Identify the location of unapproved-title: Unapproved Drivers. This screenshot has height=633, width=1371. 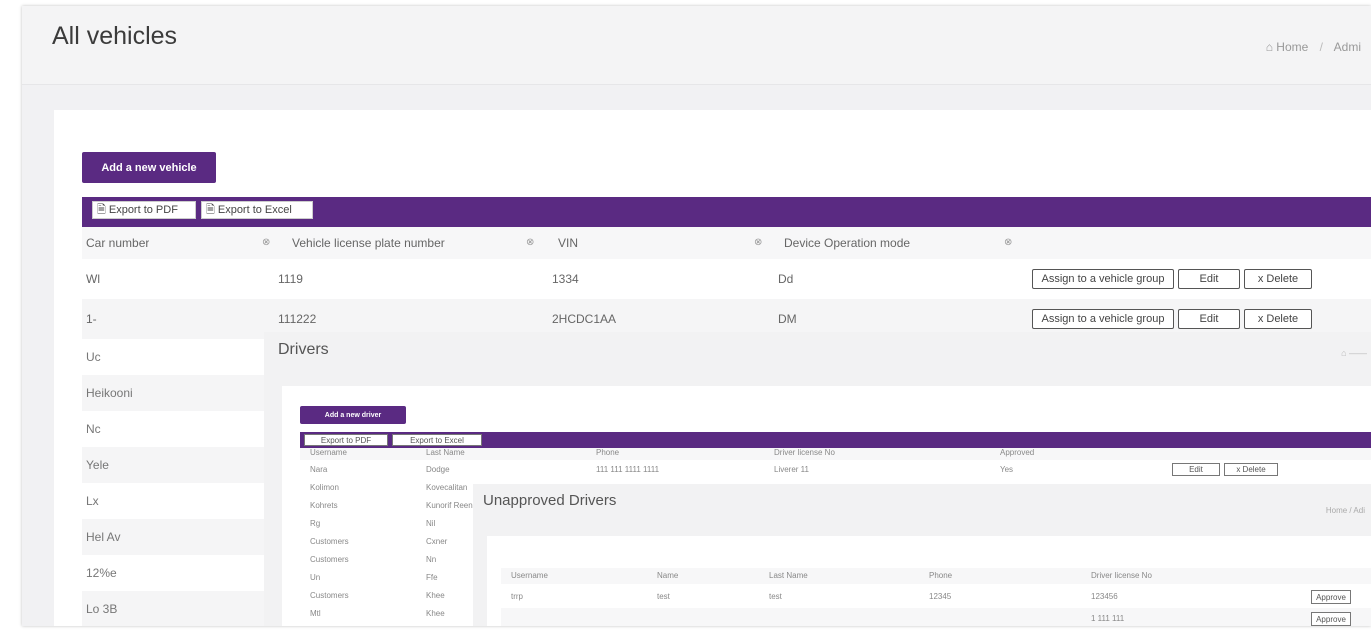
(550, 500).